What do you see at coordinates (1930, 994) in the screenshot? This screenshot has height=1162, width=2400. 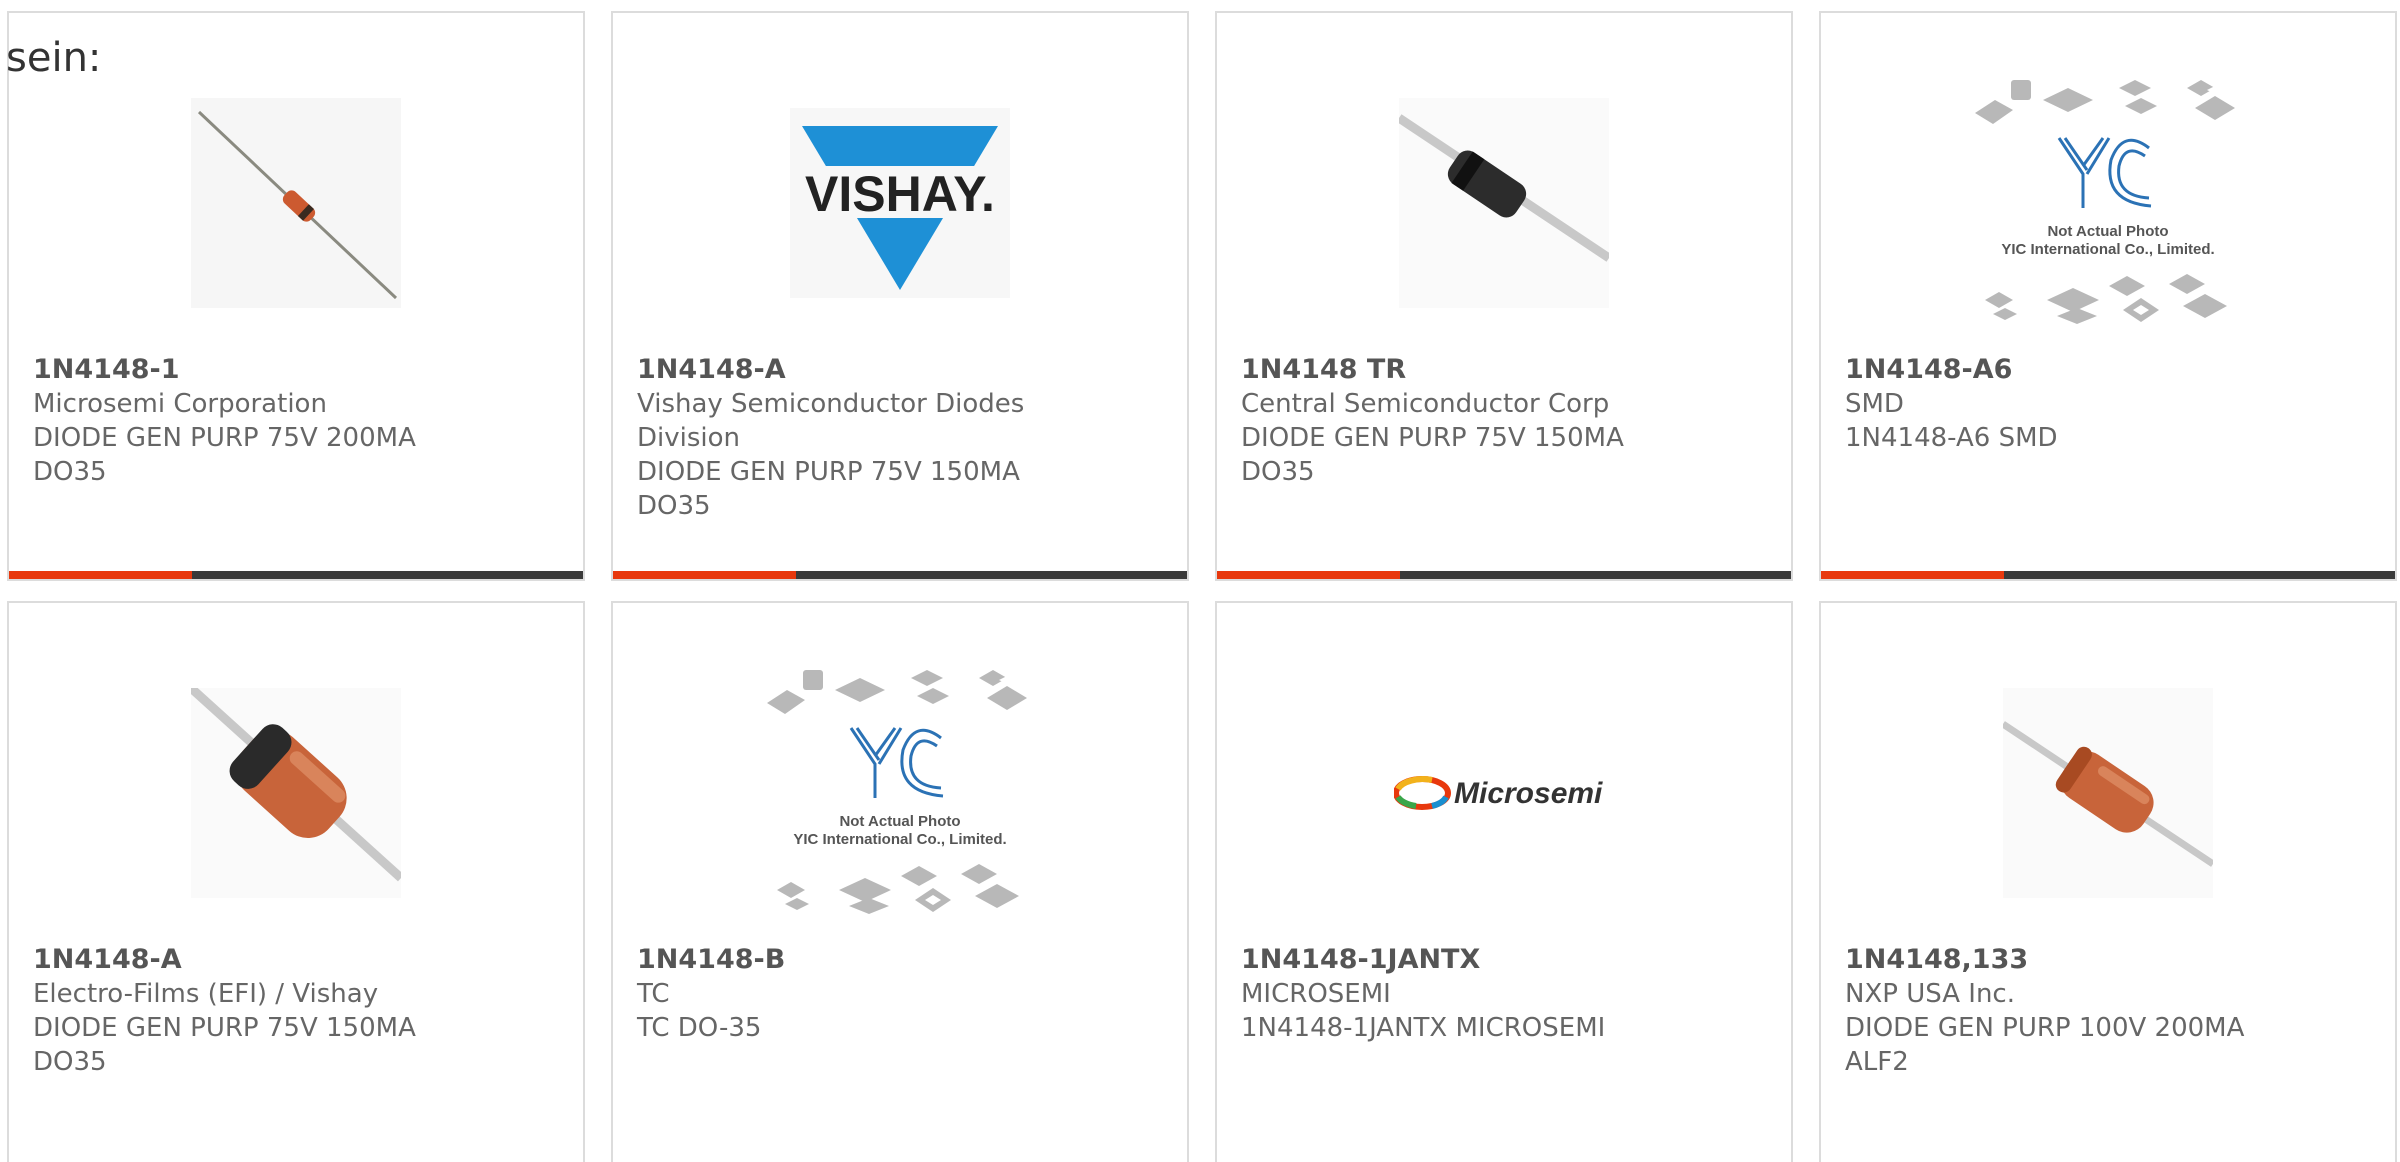 I see `manufacturer: NXP USA Inc.` at bounding box center [1930, 994].